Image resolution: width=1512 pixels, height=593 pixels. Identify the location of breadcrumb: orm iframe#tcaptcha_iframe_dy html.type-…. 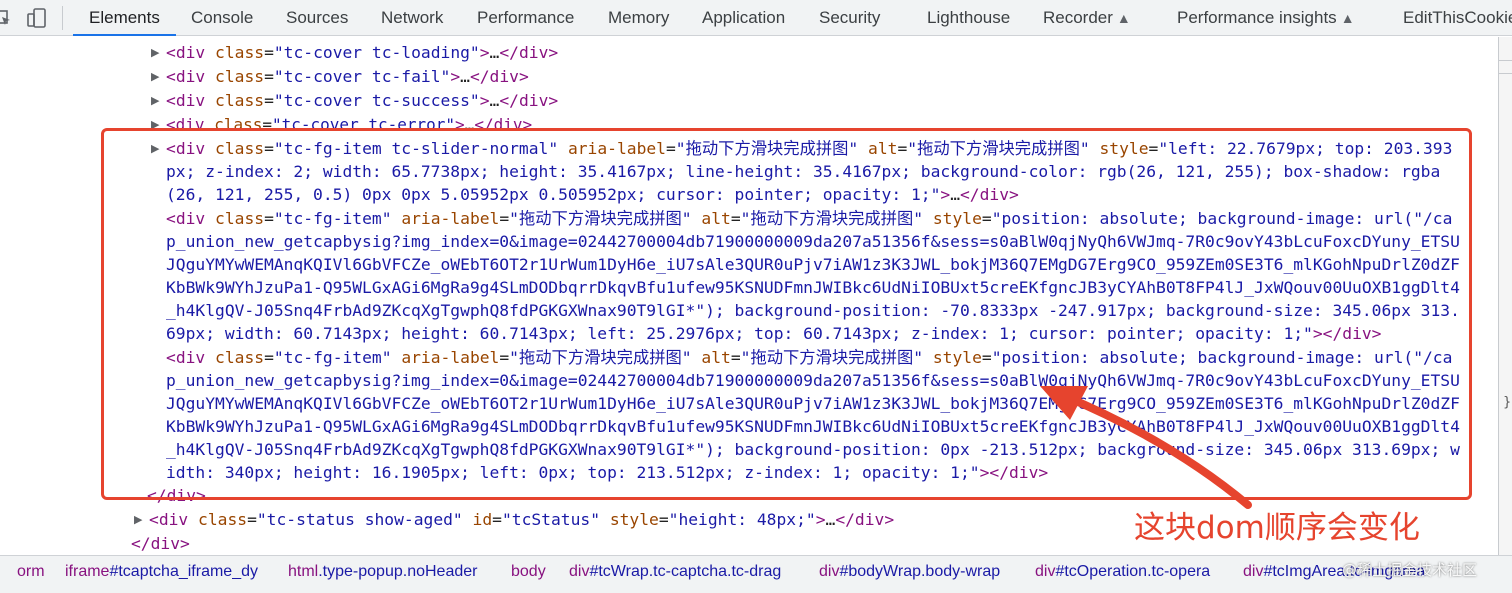
(756, 574).